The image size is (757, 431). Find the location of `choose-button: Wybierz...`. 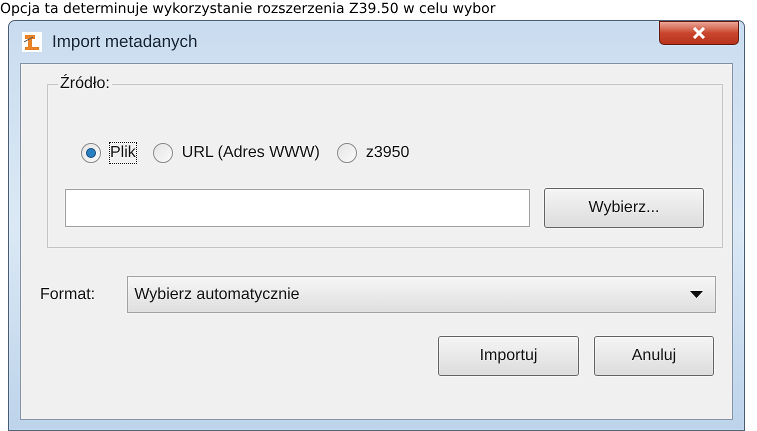

choose-button: Wybierz... is located at coordinates (624, 208).